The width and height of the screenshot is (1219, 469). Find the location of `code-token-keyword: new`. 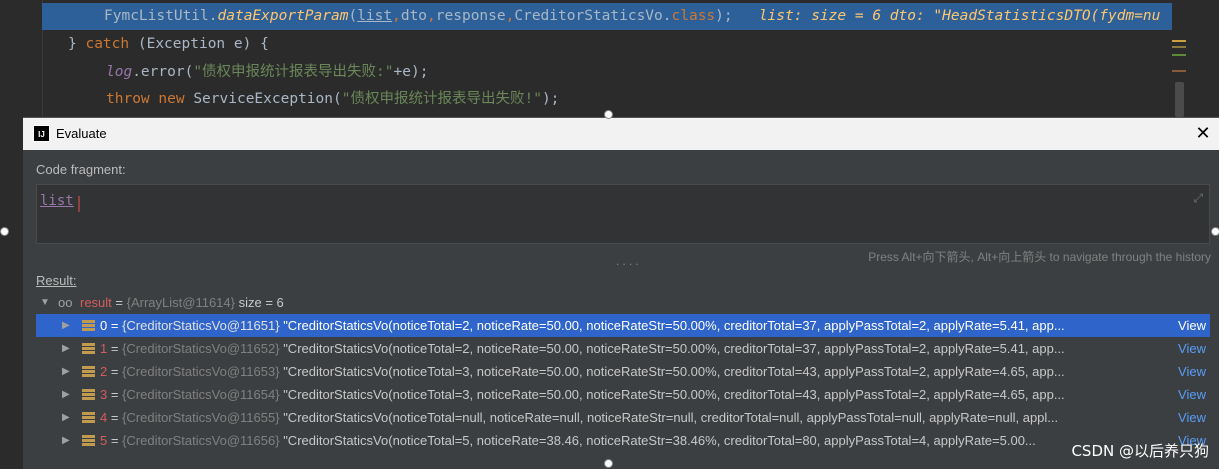

code-token-keyword: new is located at coordinates (171, 99).